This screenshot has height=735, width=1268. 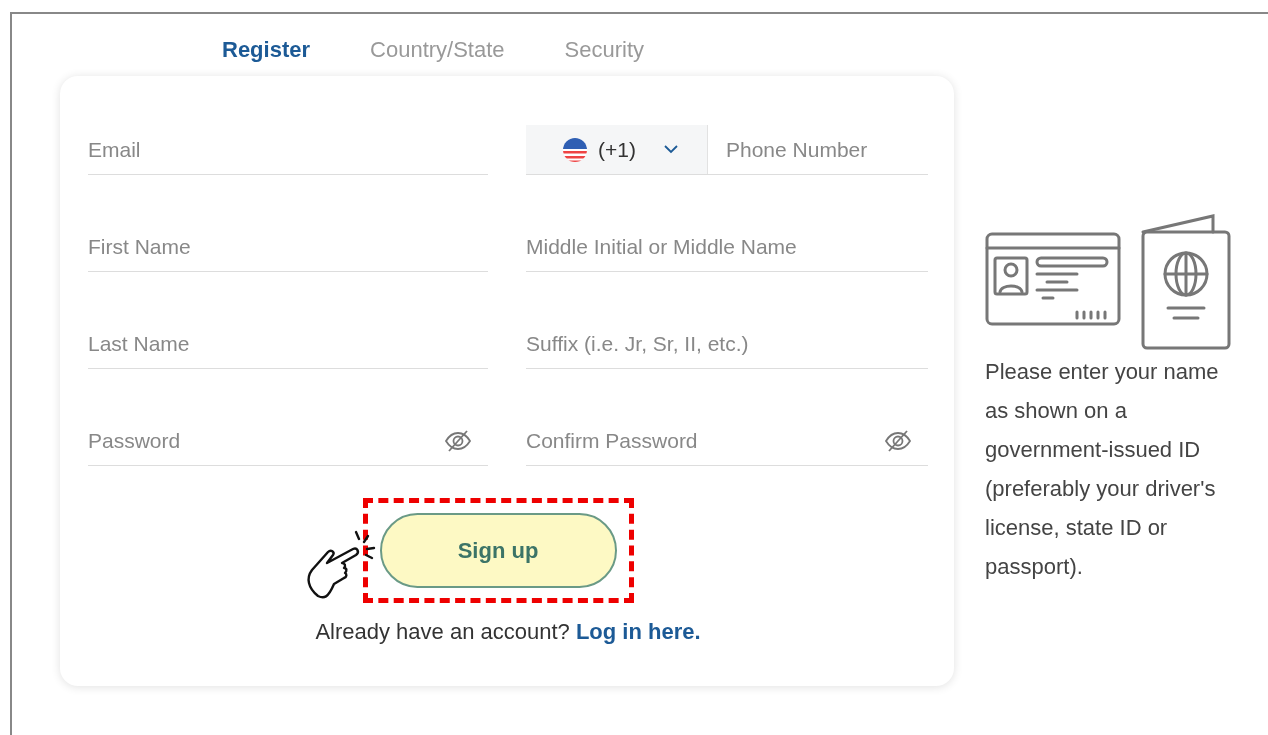 What do you see at coordinates (288, 343) in the screenshot?
I see `text-field: Last Name` at bounding box center [288, 343].